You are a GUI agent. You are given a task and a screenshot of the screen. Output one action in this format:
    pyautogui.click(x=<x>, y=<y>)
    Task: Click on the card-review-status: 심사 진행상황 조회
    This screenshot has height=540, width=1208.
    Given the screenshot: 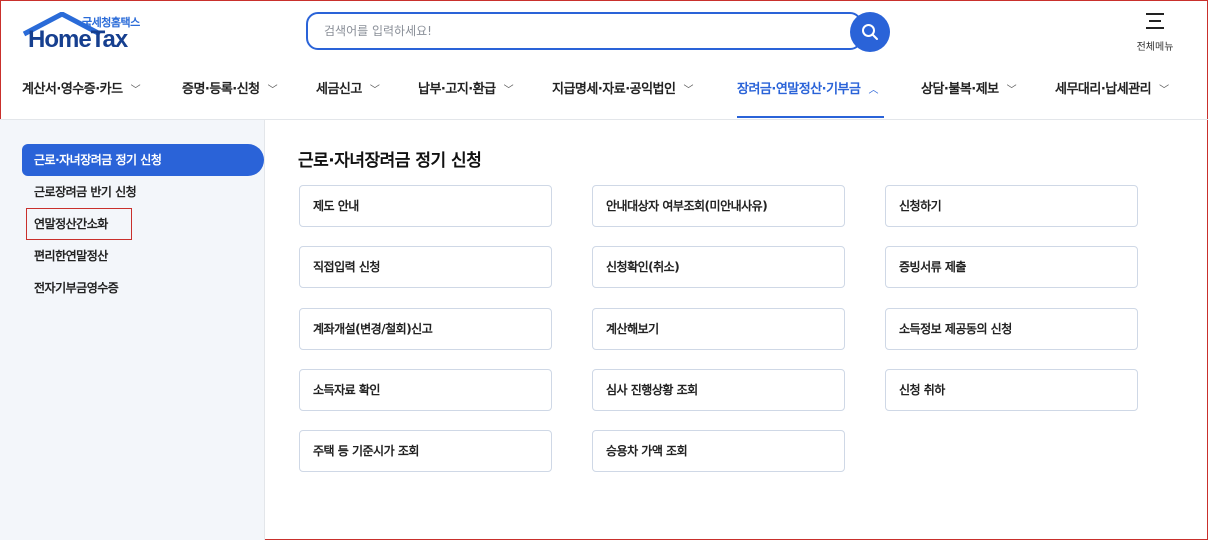 What is the action you would take?
    pyautogui.click(x=718, y=390)
    